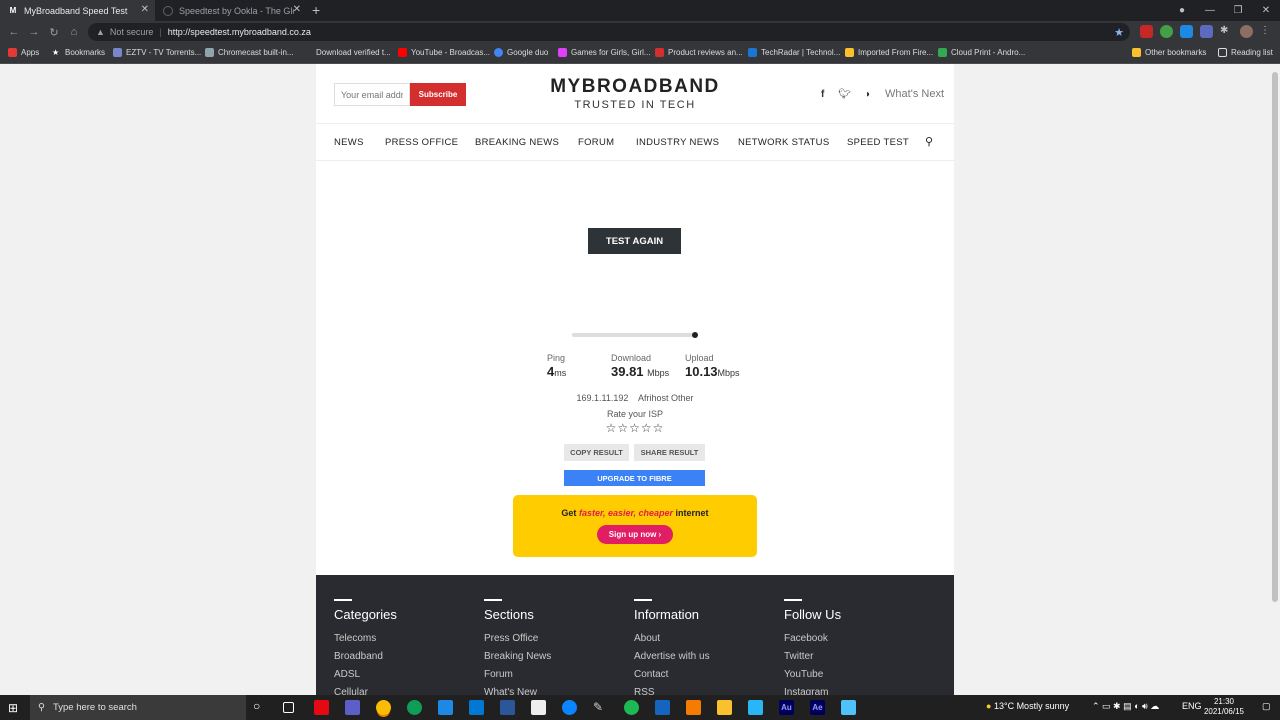 The image size is (1280, 720). What do you see at coordinates (631, 707) in the screenshot?
I see `spotify-icon` at bounding box center [631, 707].